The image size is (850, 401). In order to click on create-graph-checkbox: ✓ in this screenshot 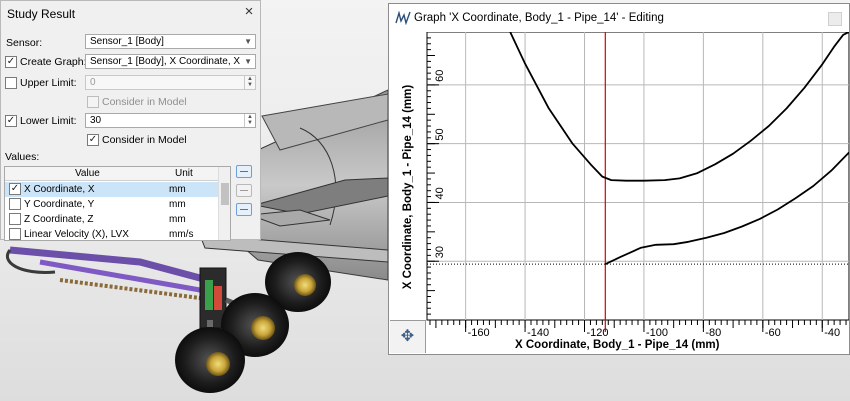, I will do `click(11, 62)`.